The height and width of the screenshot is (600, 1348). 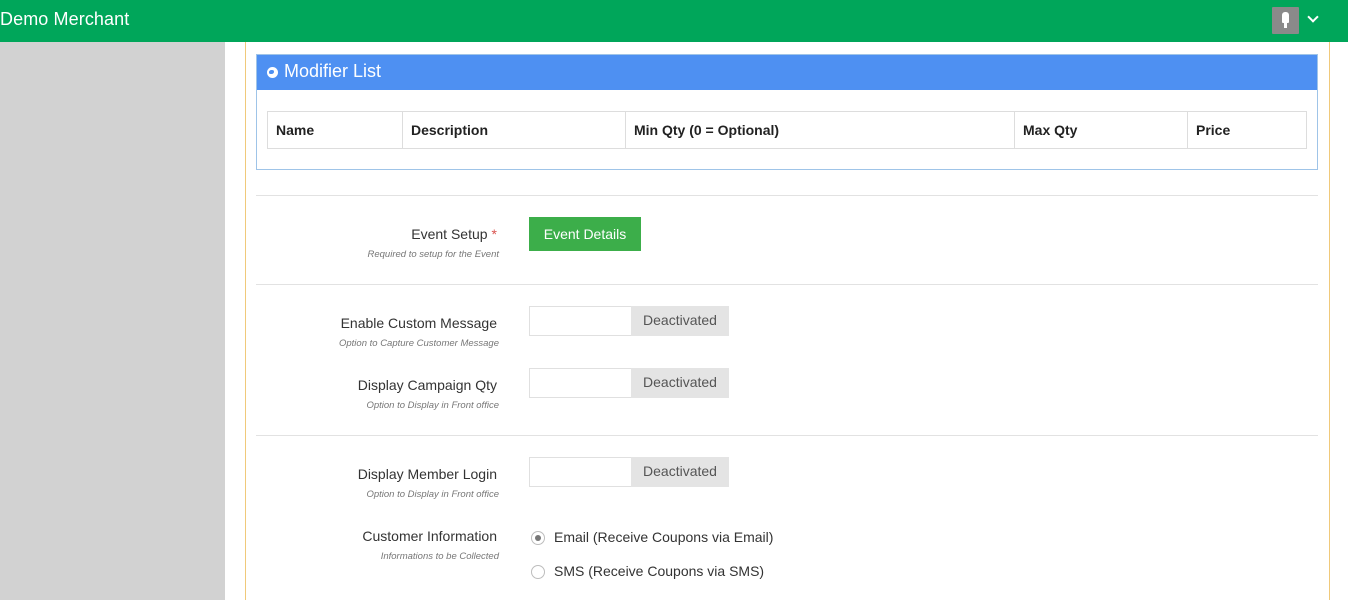 I want to click on event-setup-label: Event Setup *, so click(x=454, y=234).